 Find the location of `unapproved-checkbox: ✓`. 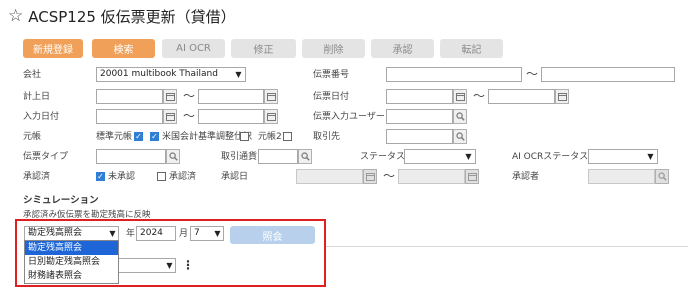

unapproved-checkbox: ✓ is located at coordinates (100, 176).